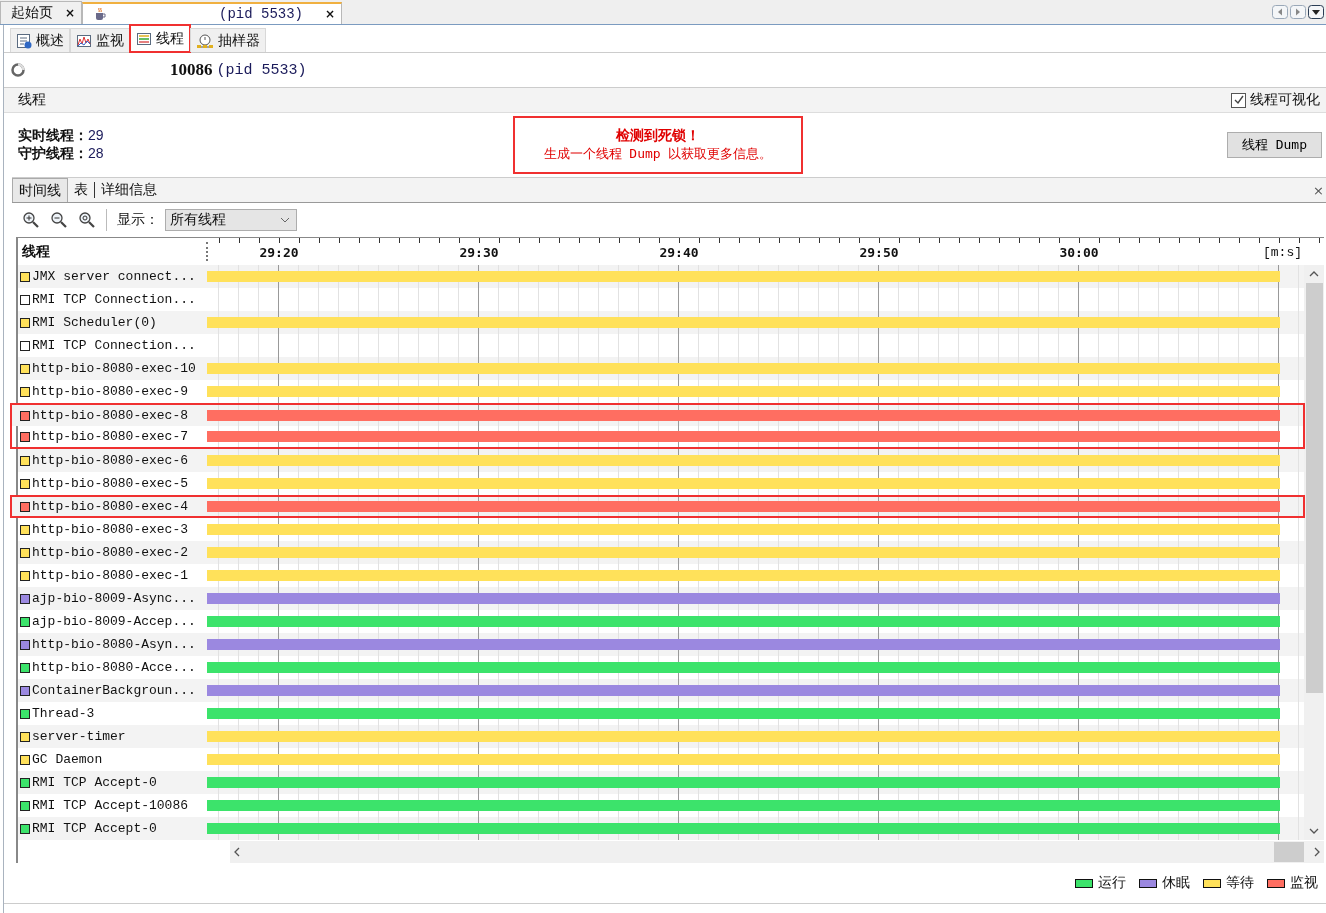 This screenshot has width=1326, height=913. What do you see at coordinates (110, 805) in the screenshot?
I see `thread-name: RMI TCP Accept-10086` at bounding box center [110, 805].